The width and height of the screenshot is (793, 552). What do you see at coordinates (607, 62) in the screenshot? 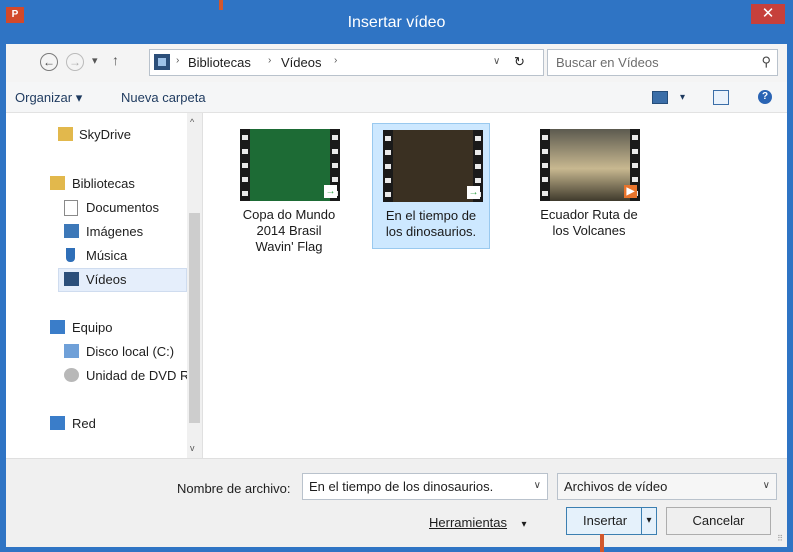
I see `search-placeholder: Buscar en Vídeos` at bounding box center [607, 62].